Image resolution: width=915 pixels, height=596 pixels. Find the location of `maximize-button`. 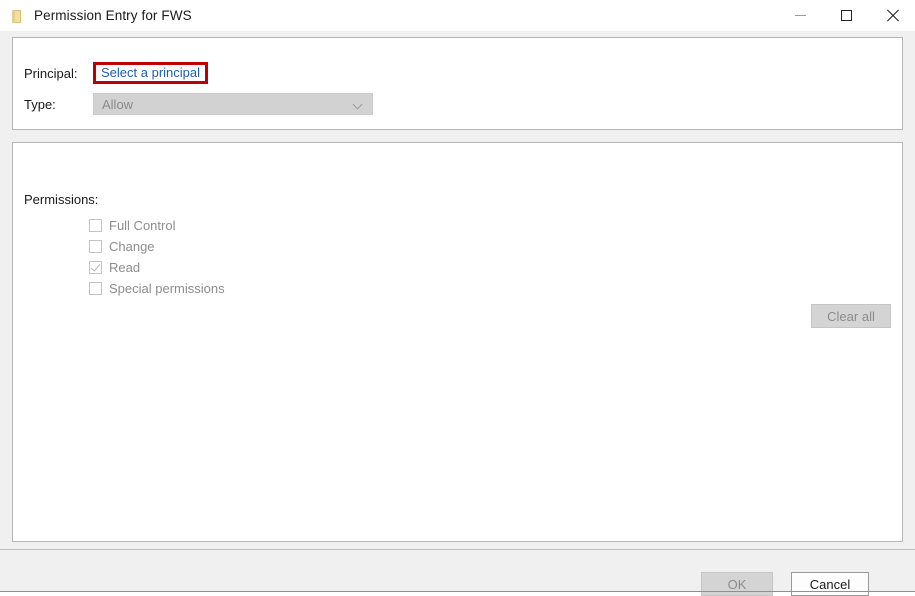

maximize-button is located at coordinates (846, 15).